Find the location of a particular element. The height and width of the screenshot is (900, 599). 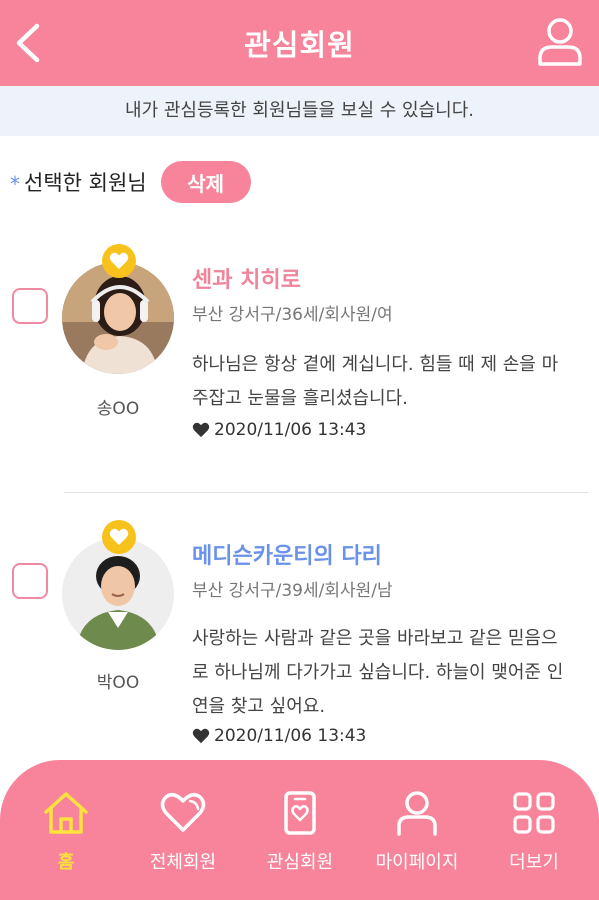

app-header: 관심회원 is located at coordinates (299, 43).